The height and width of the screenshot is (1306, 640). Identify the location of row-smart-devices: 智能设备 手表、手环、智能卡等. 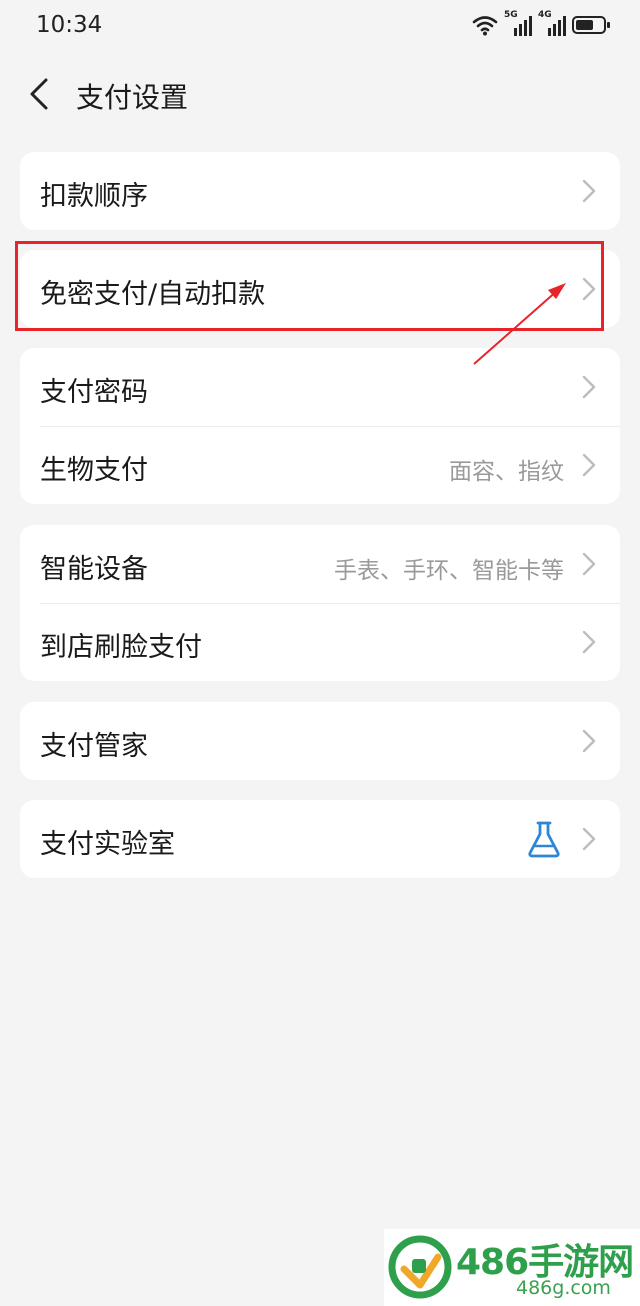
(320, 564).